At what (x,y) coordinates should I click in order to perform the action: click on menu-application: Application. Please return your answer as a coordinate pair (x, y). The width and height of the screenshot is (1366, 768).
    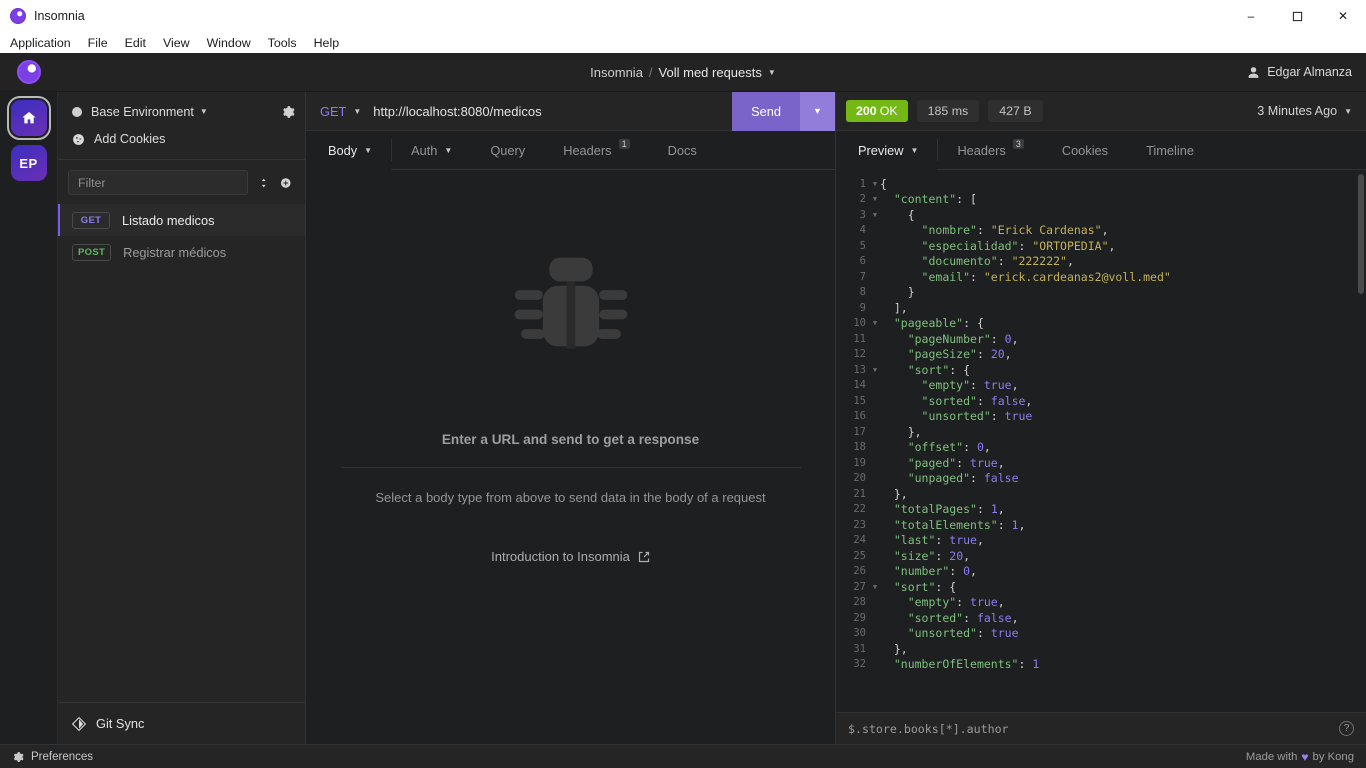
    Looking at the image, I should click on (40, 43).